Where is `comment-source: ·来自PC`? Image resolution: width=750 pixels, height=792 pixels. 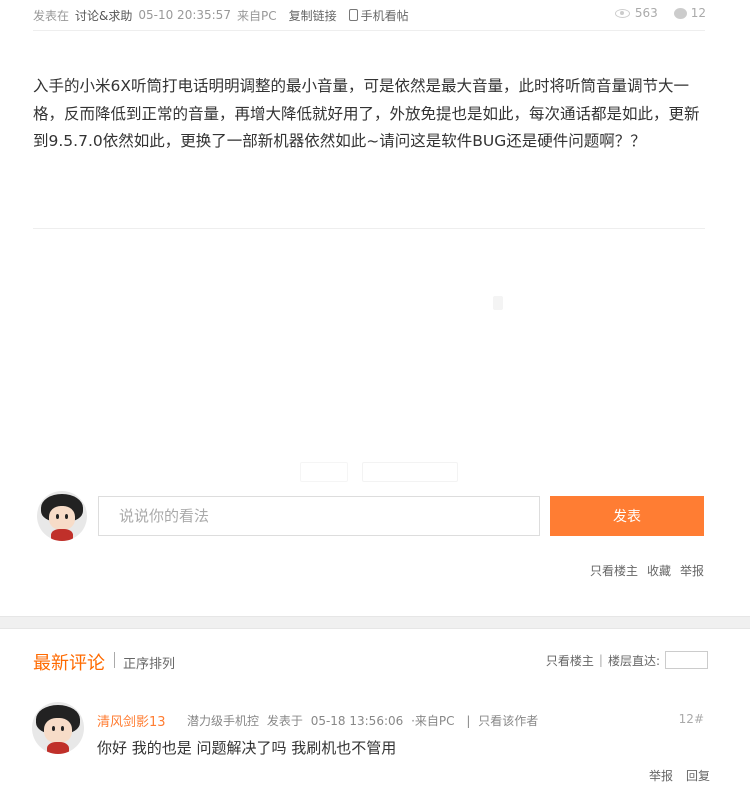 comment-source: ·来自PC is located at coordinates (433, 721).